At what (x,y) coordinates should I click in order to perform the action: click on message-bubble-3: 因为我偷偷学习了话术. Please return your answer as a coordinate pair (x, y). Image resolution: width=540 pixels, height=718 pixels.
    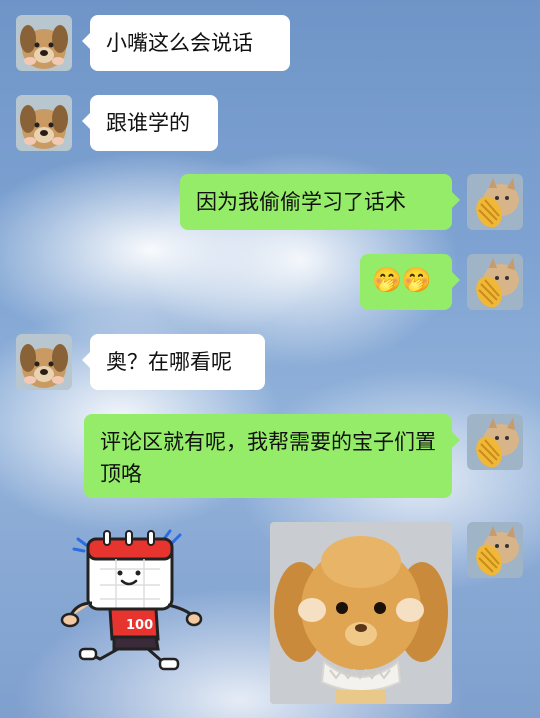
    Looking at the image, I should click on (320, 202).